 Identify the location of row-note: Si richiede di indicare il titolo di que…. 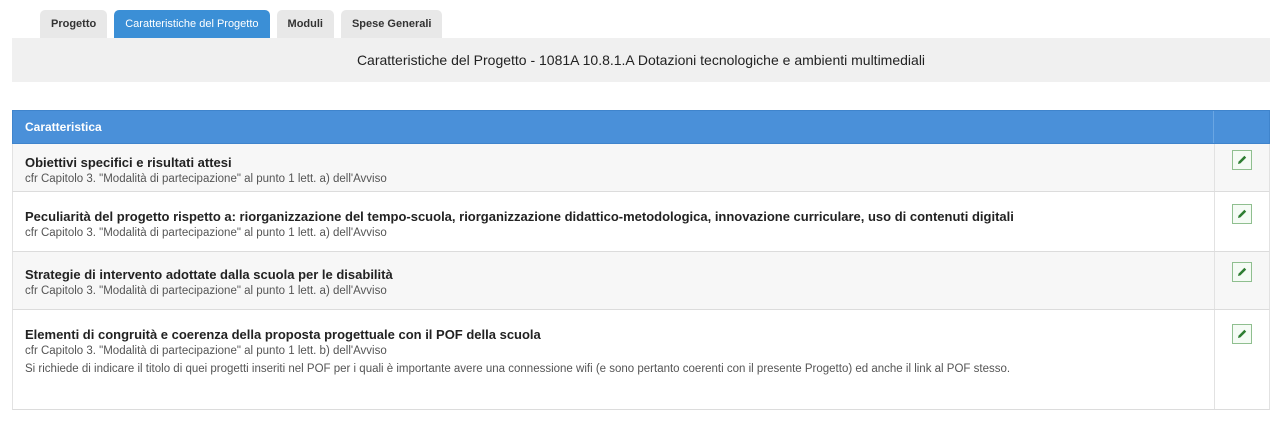
(518, 369).